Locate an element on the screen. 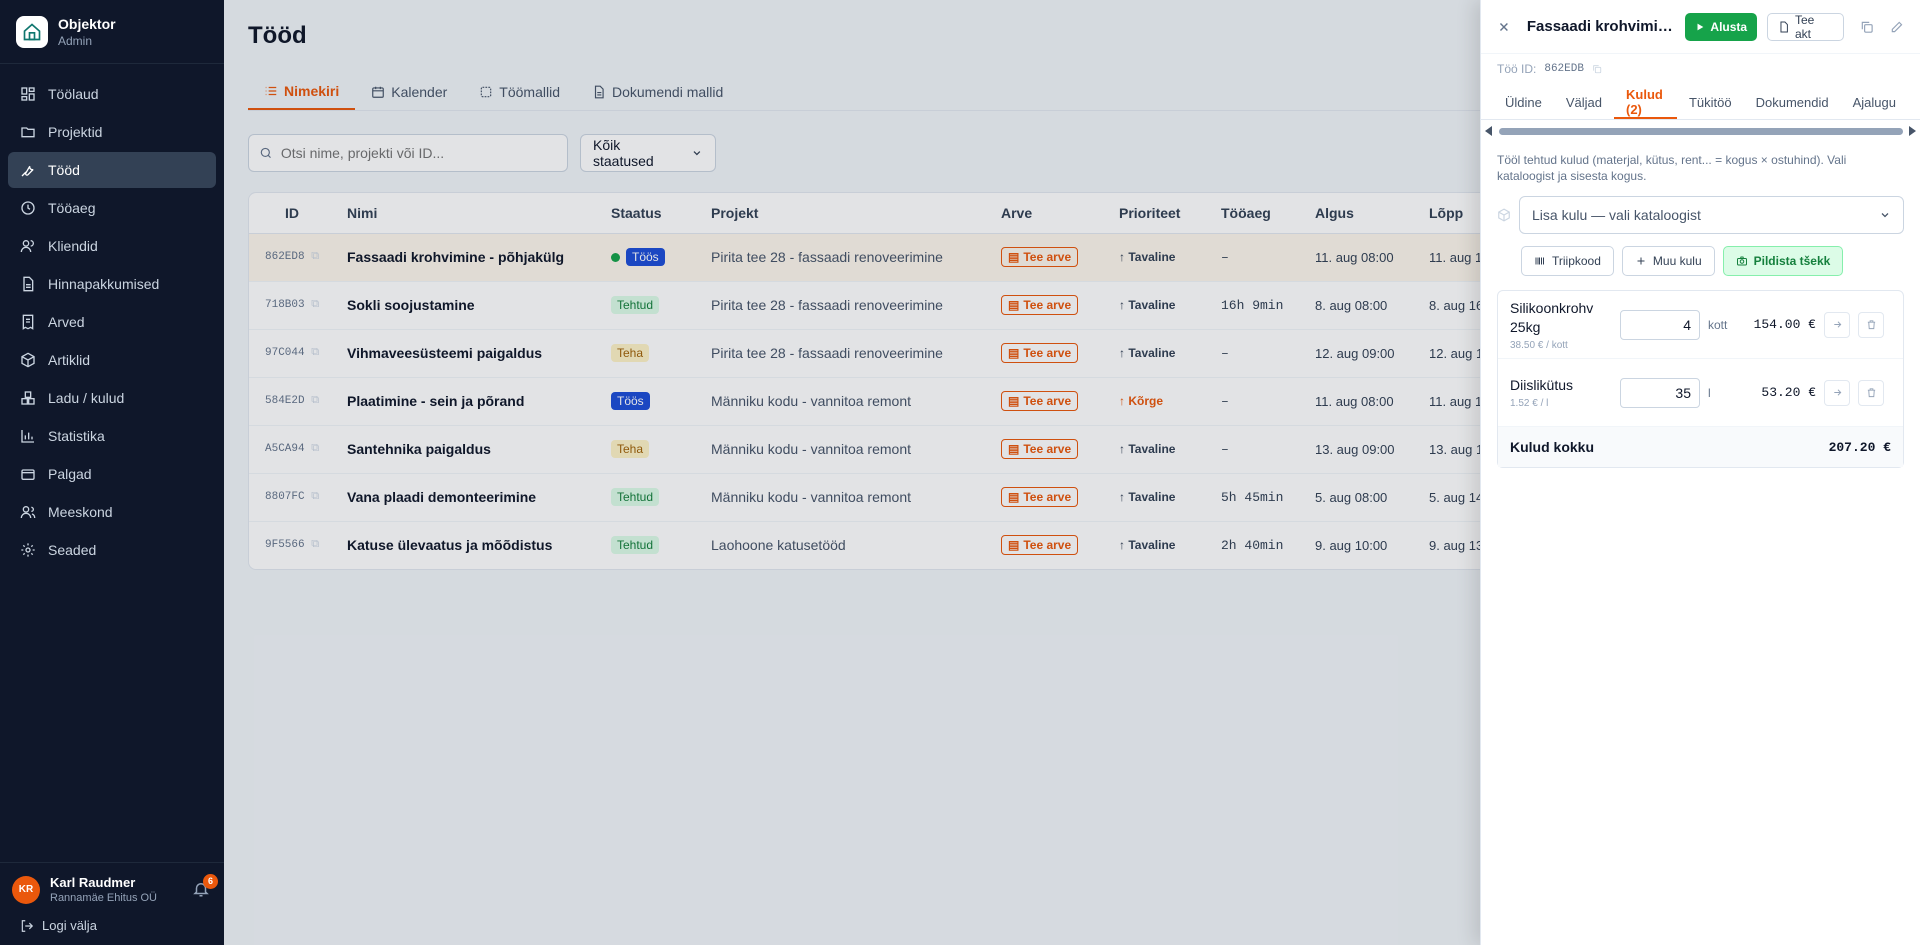  brand: Objektor Admin is located at coordinates (112, 32).